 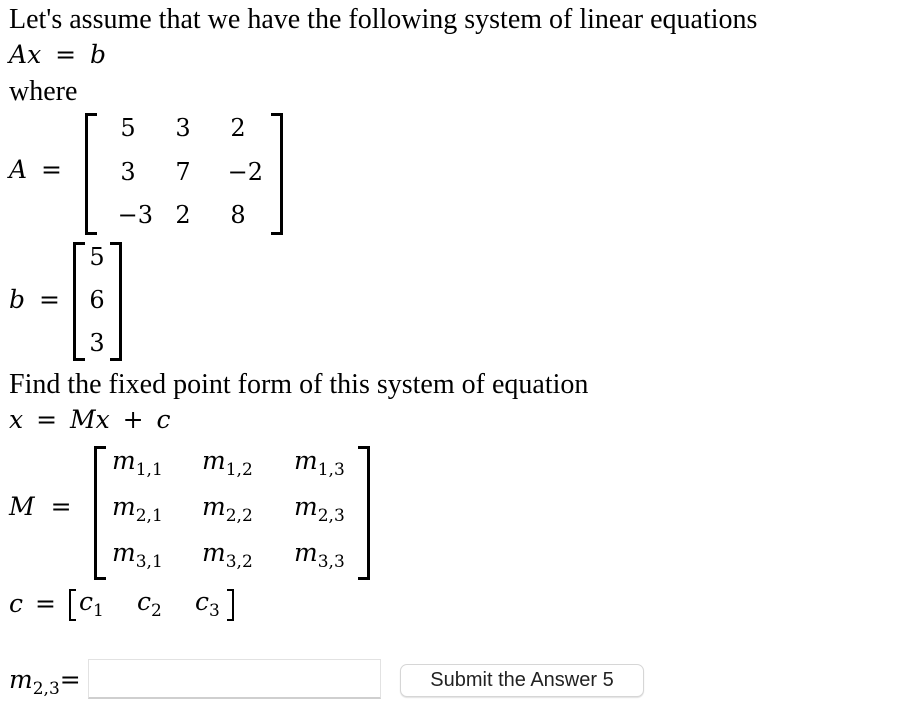 I want to click on vector-c-row: c =, so click(x=34, y=603).